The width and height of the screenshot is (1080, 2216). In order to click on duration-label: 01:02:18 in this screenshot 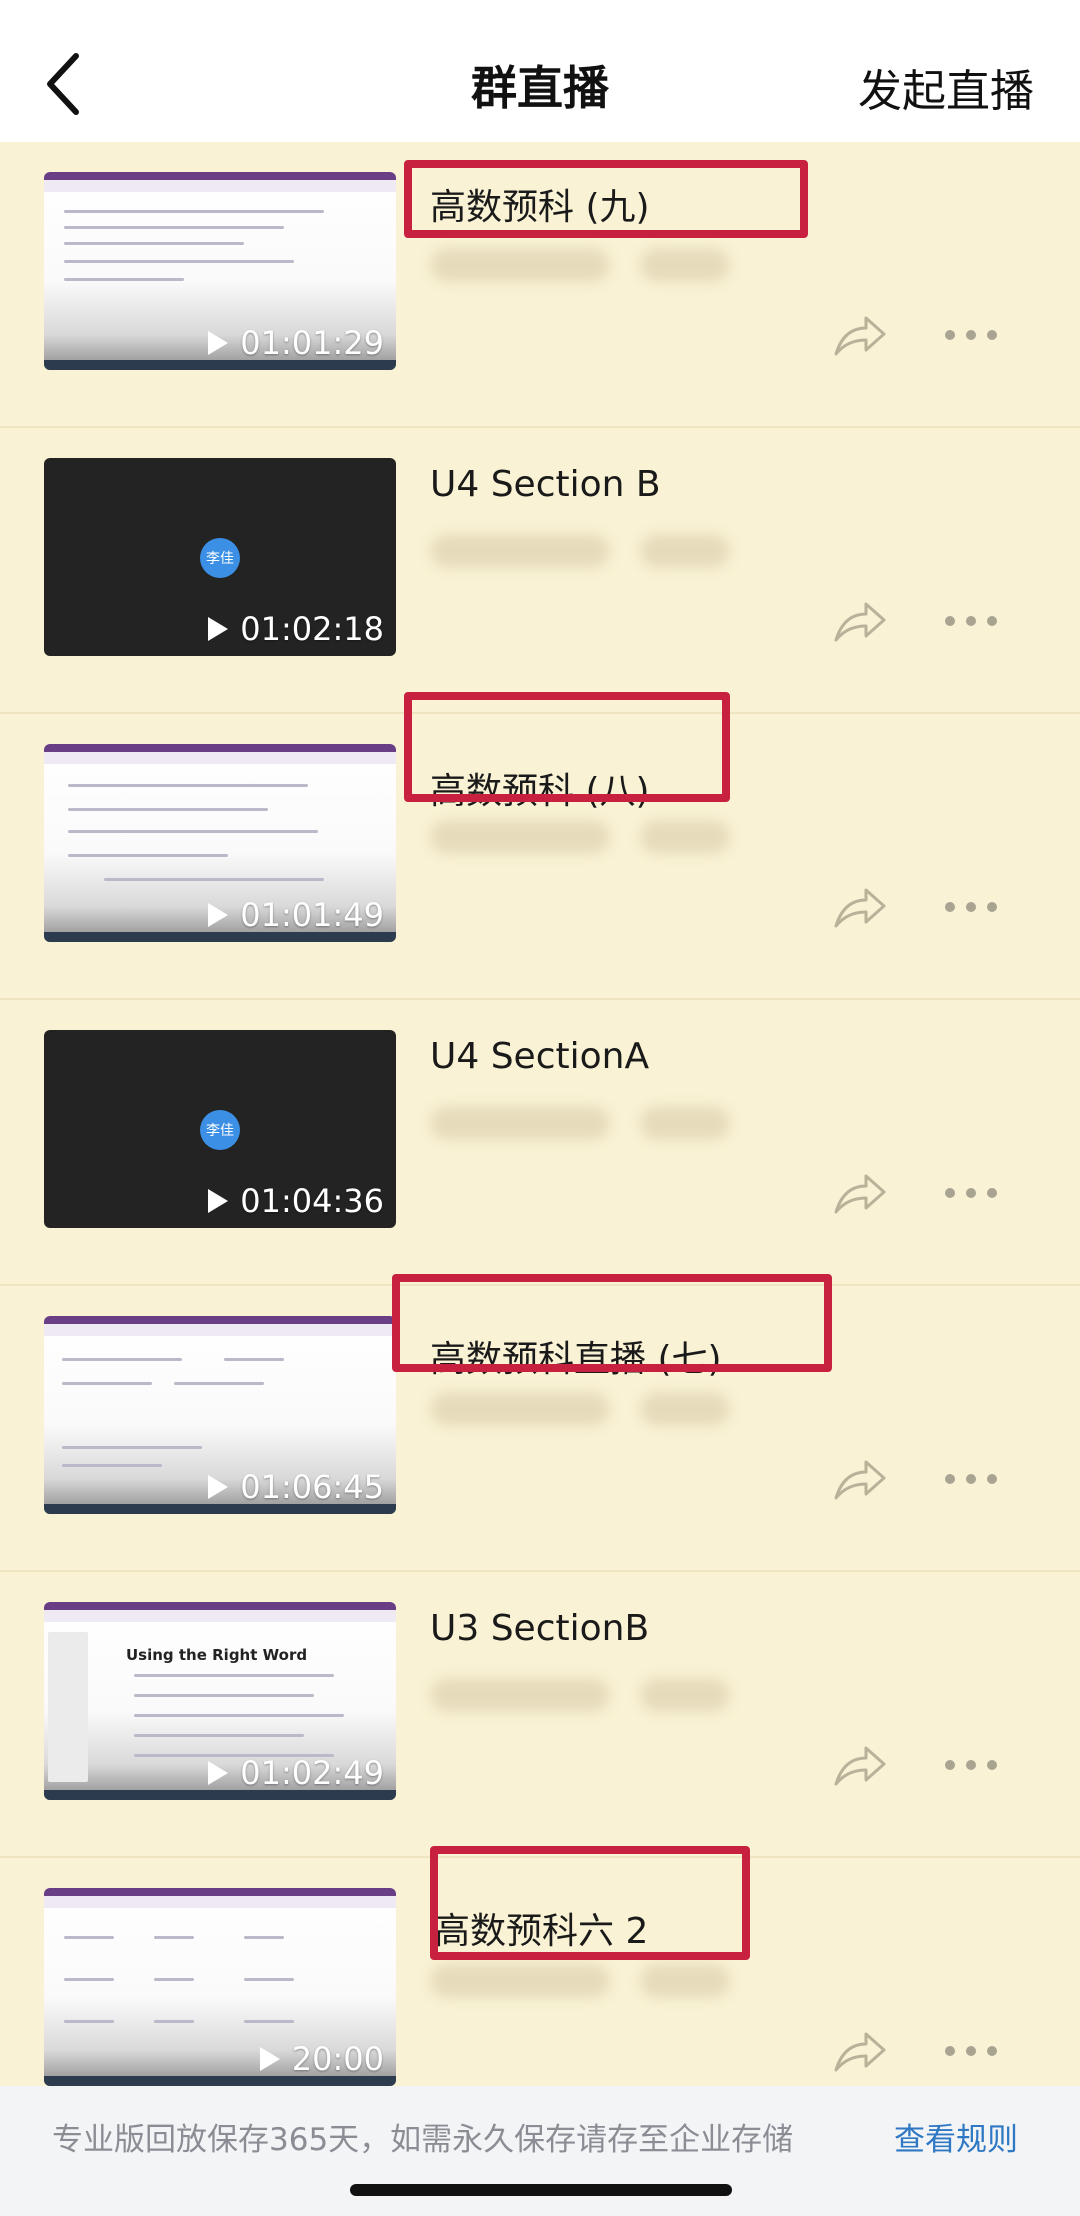, I will do `click(312, 629)`.